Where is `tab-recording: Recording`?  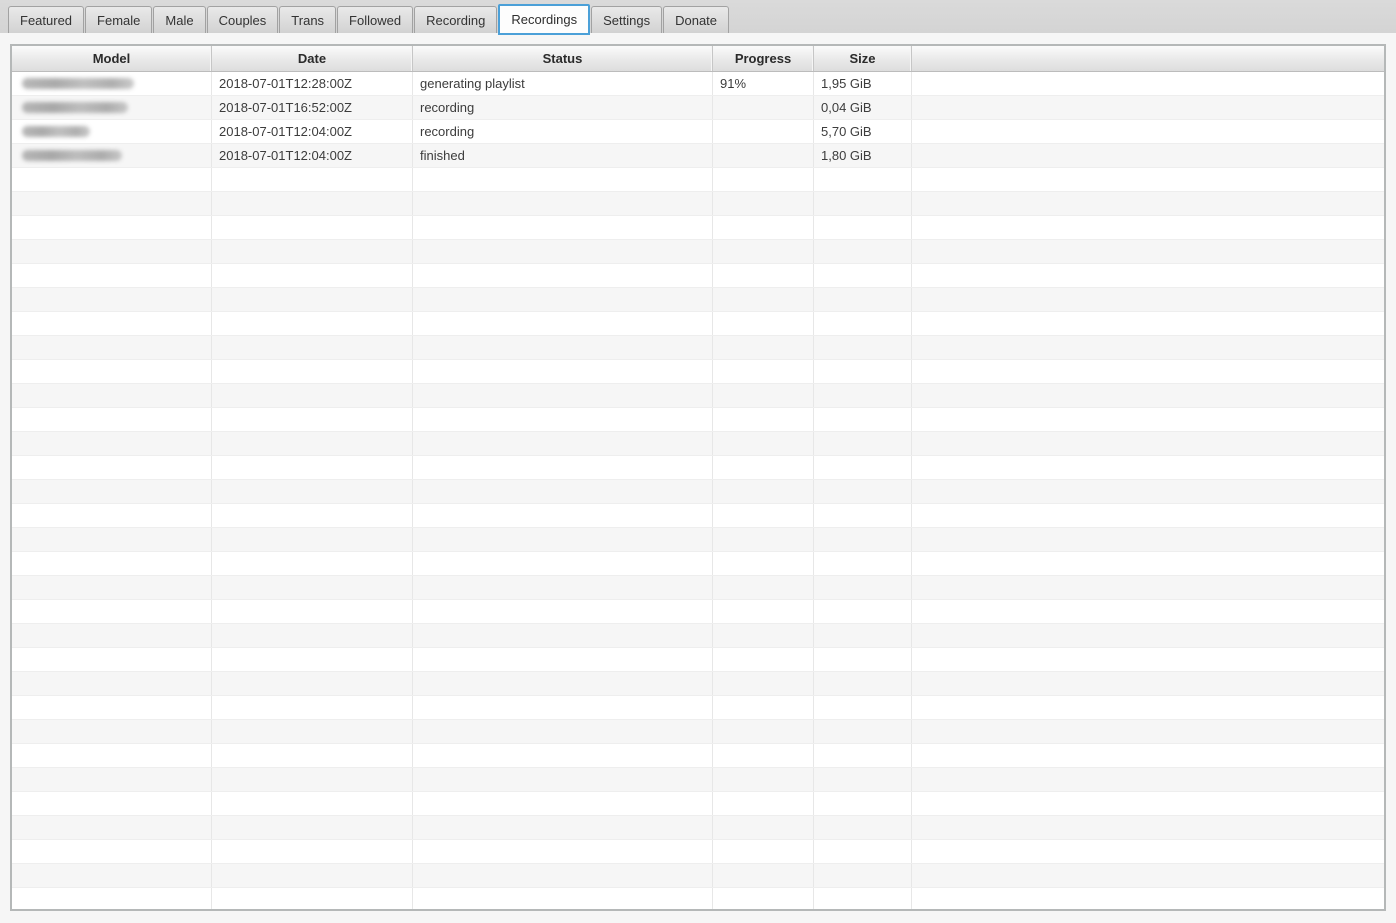
tab-recording: Recording is located at coordinates (456, 19).